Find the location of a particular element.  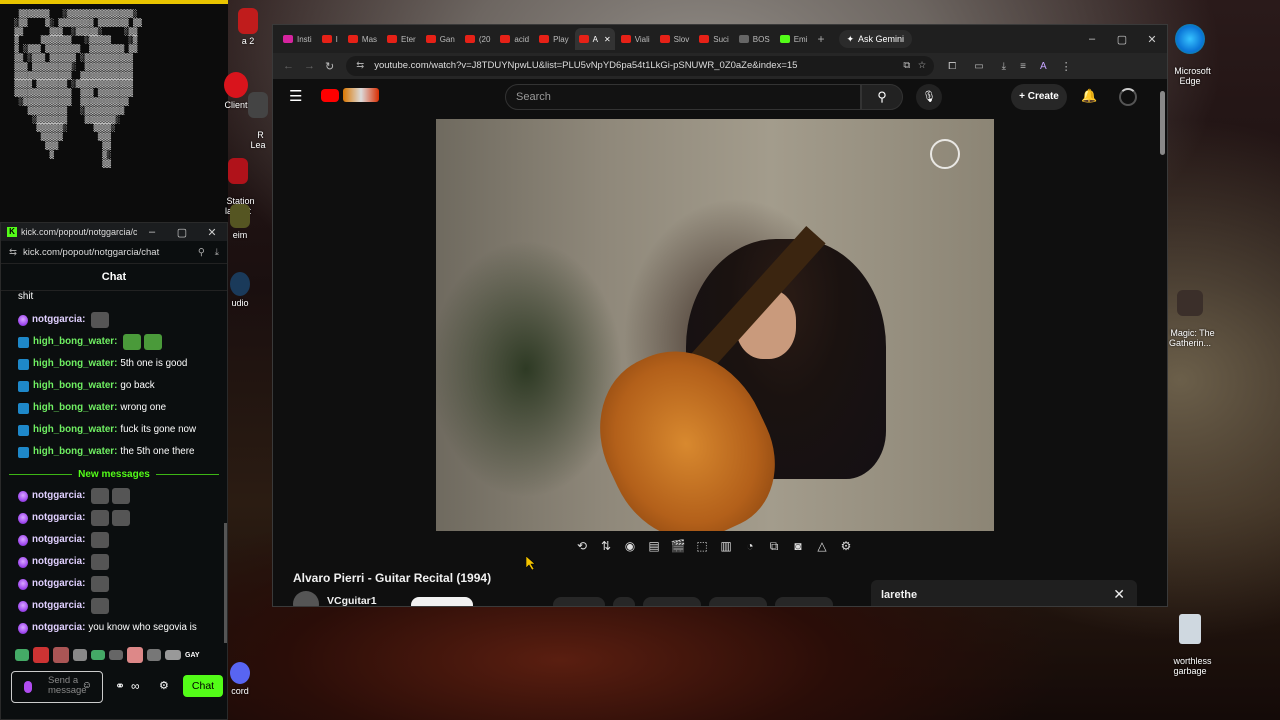

browser-tab: Suci is located at coordinates (714, 39).